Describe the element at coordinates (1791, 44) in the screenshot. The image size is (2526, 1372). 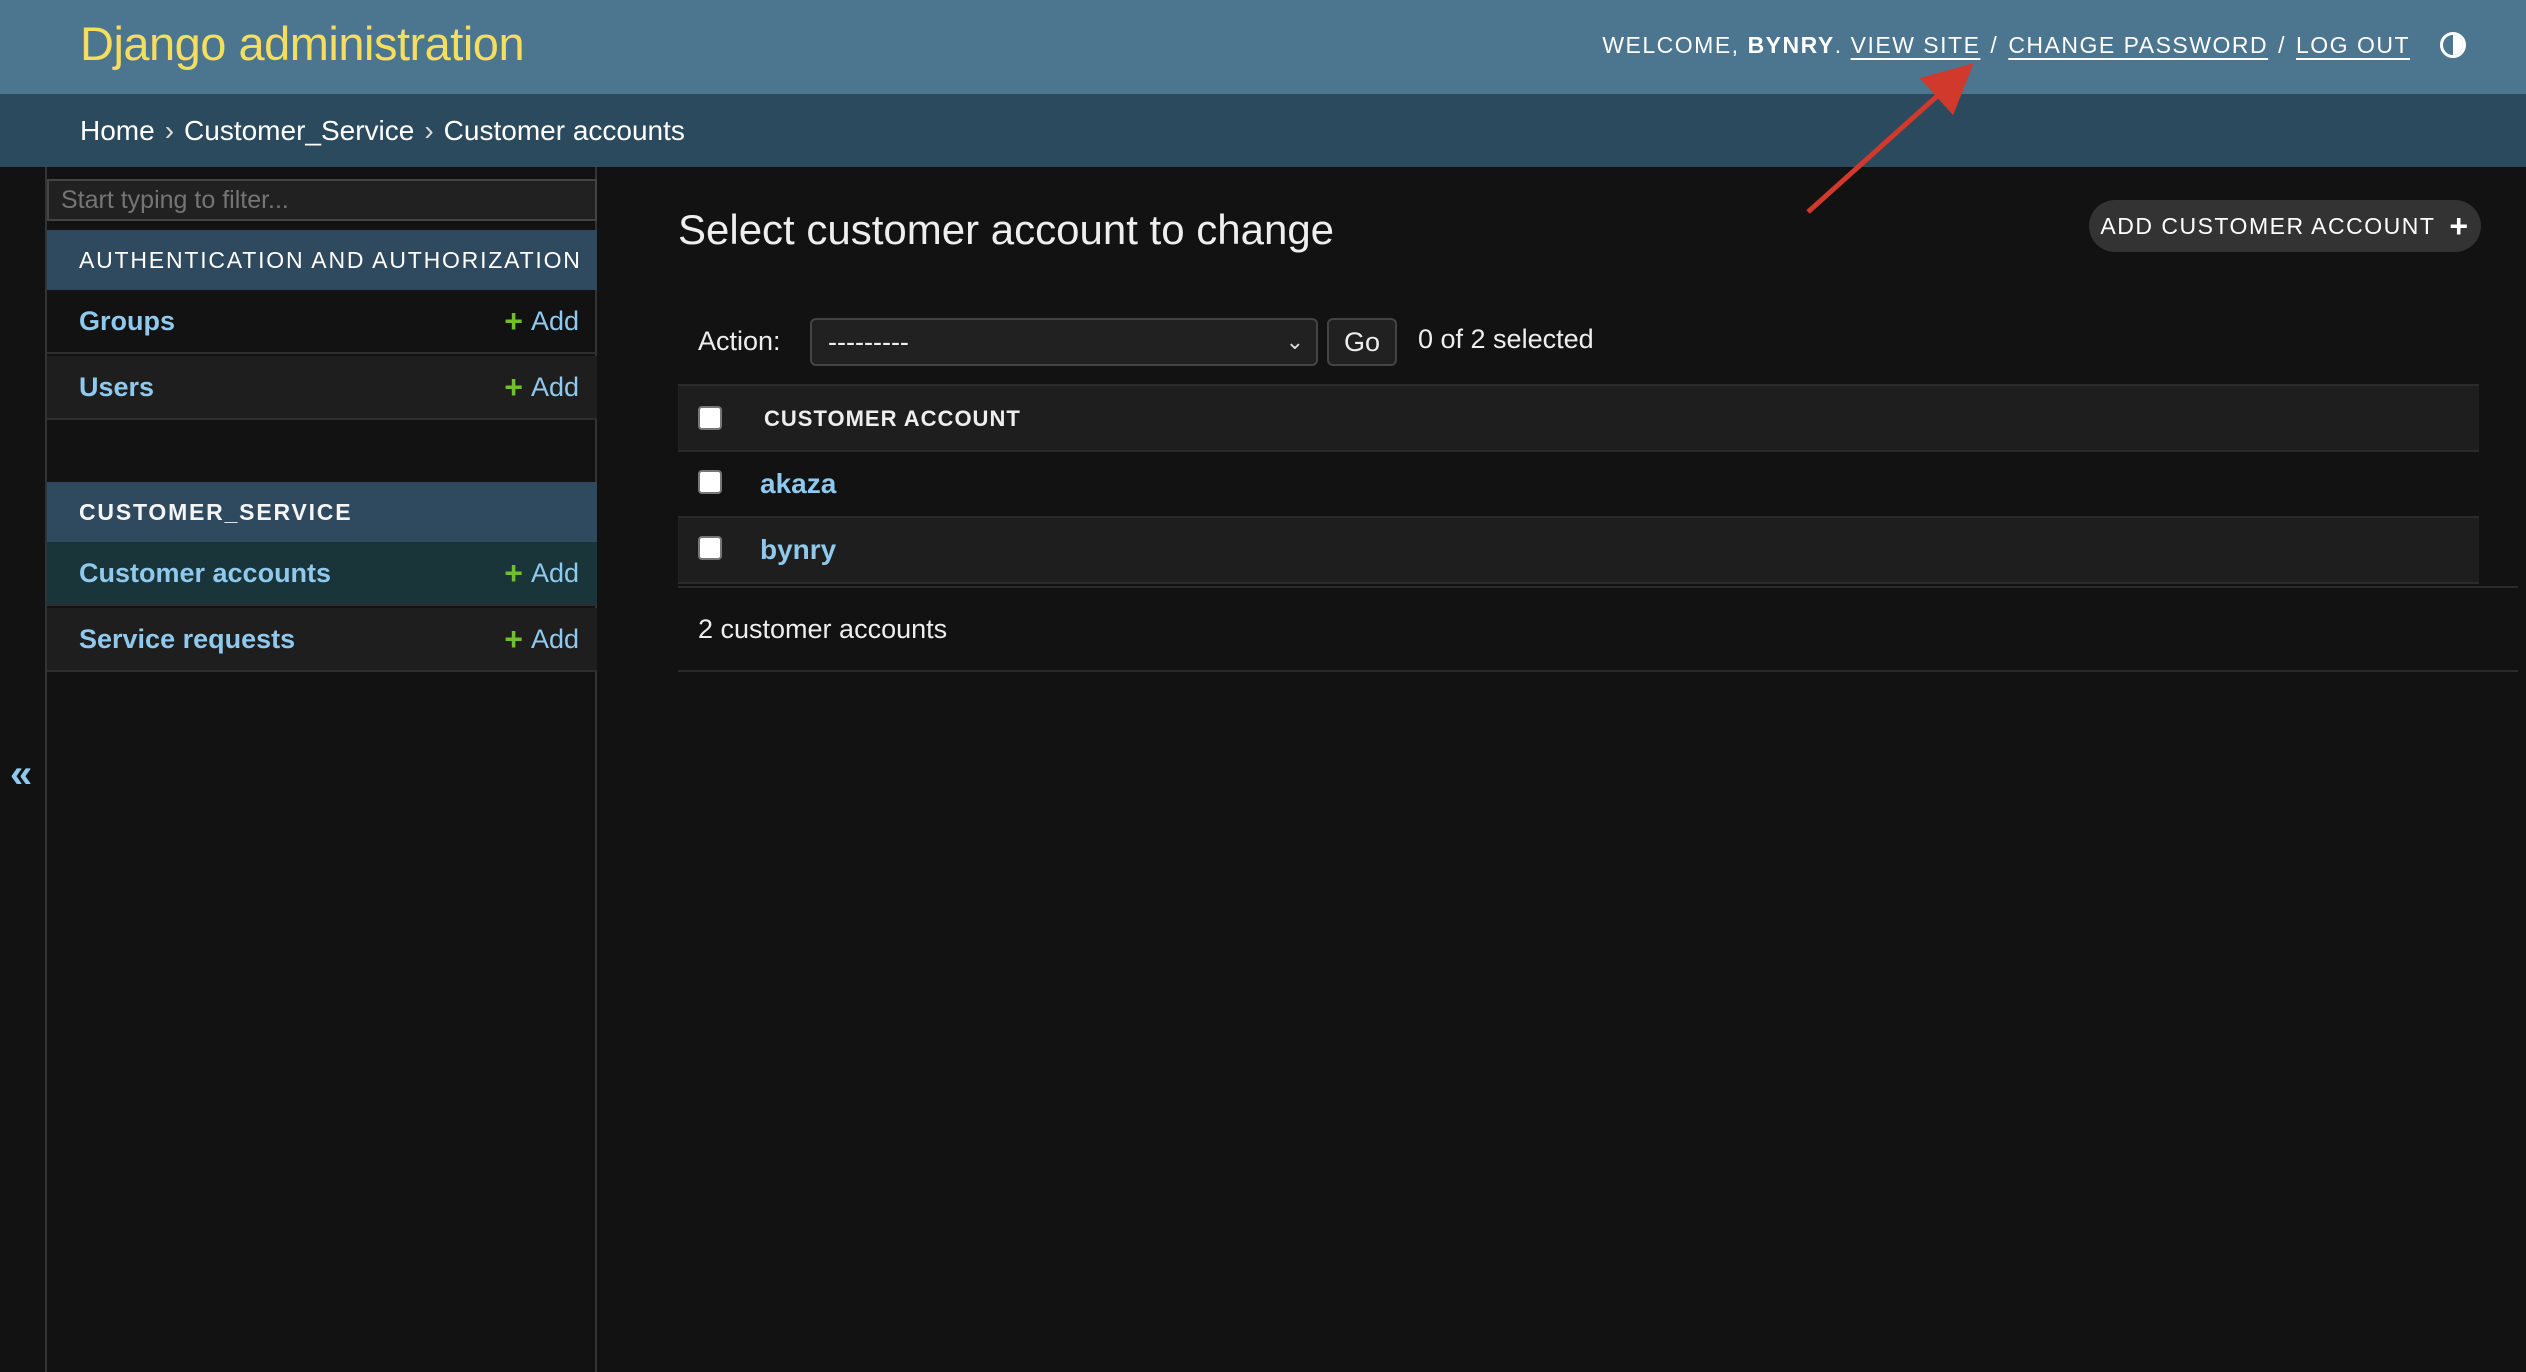
I see `username: BYNRY` at that location.